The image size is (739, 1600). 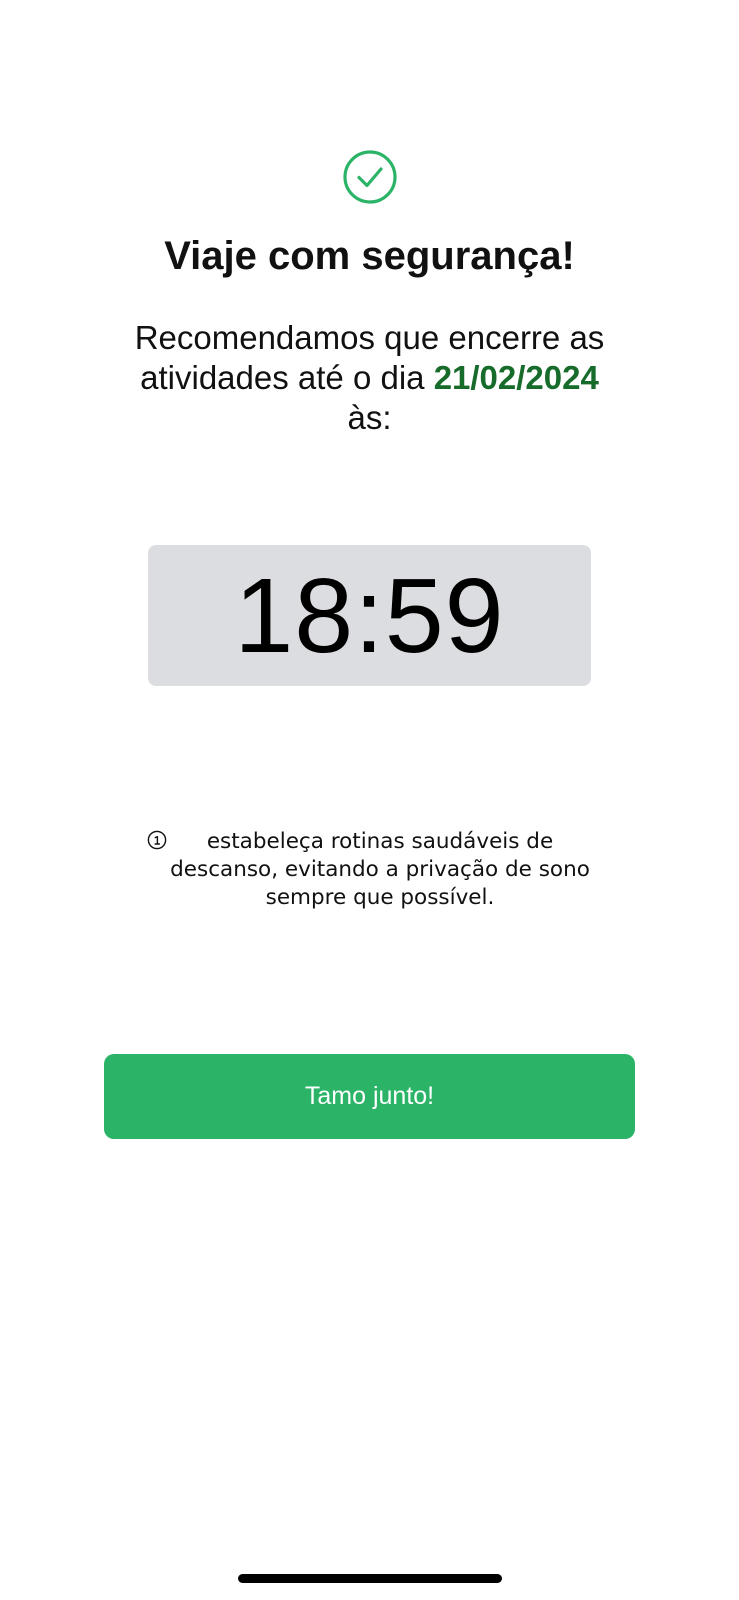 What do you see at coordinates (516, 377) in the screenshot?
I see `recommended-date: 21/02/2024` at bounding box center [516, 377].